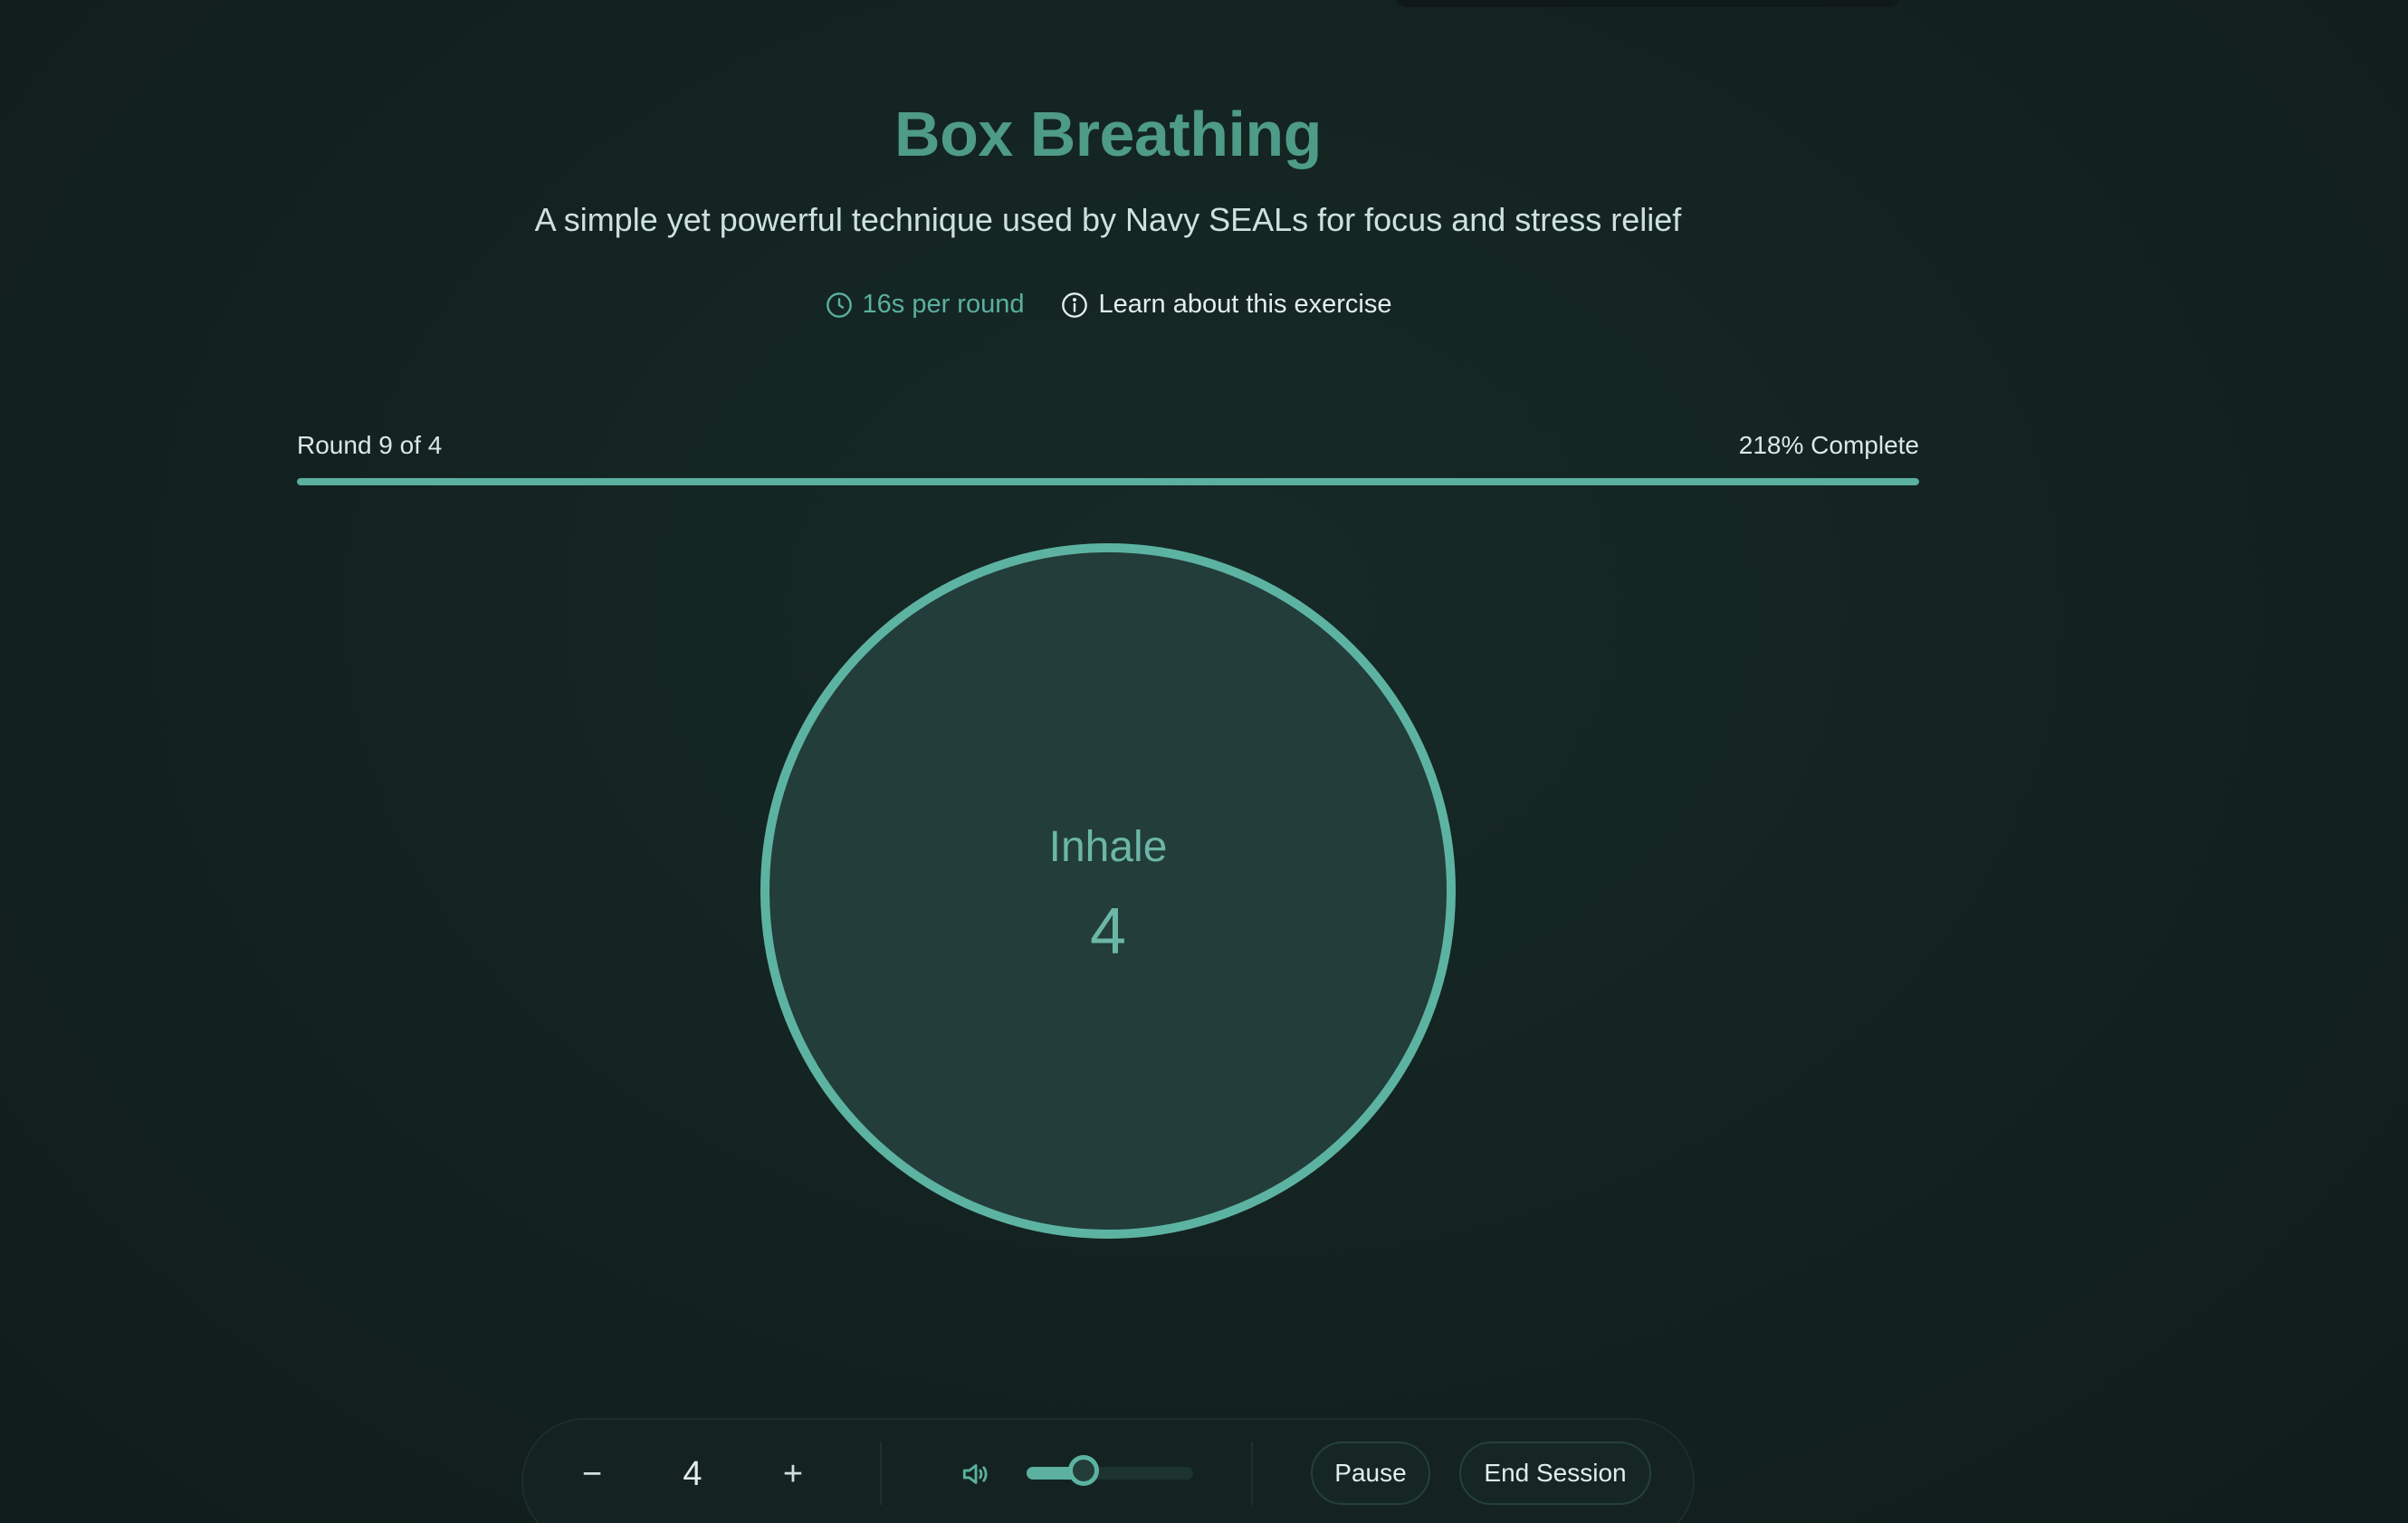 The height and width of the screenshot is (1523, 2408). I want to click on duration-value: 4, so click(692, 1473).